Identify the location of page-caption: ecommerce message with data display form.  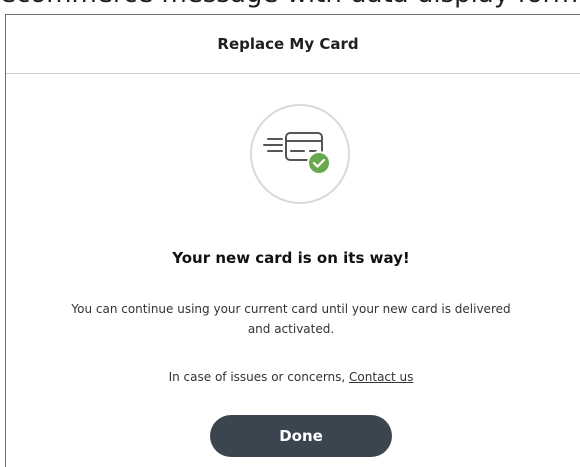
(290, 4).